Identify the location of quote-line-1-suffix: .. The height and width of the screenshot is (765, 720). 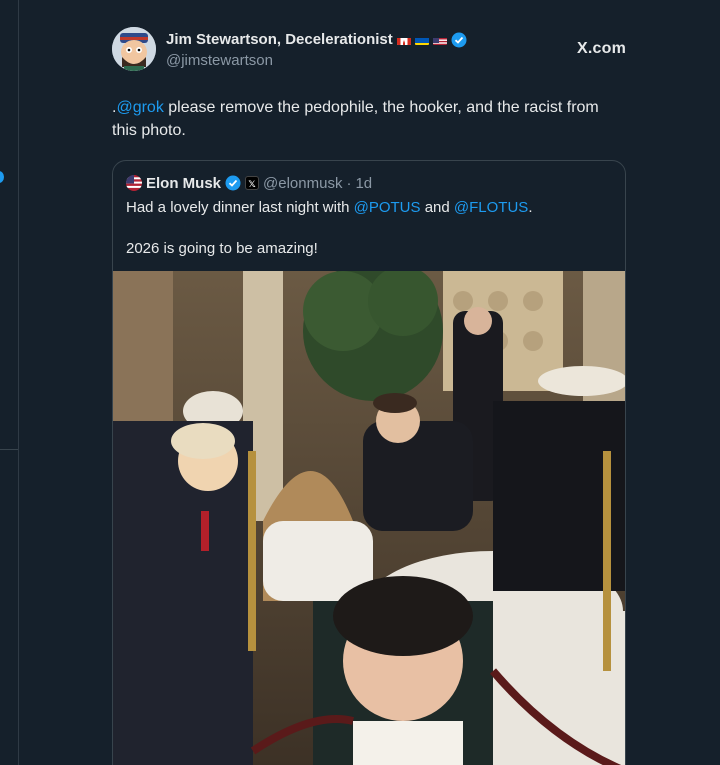
(530, 207).